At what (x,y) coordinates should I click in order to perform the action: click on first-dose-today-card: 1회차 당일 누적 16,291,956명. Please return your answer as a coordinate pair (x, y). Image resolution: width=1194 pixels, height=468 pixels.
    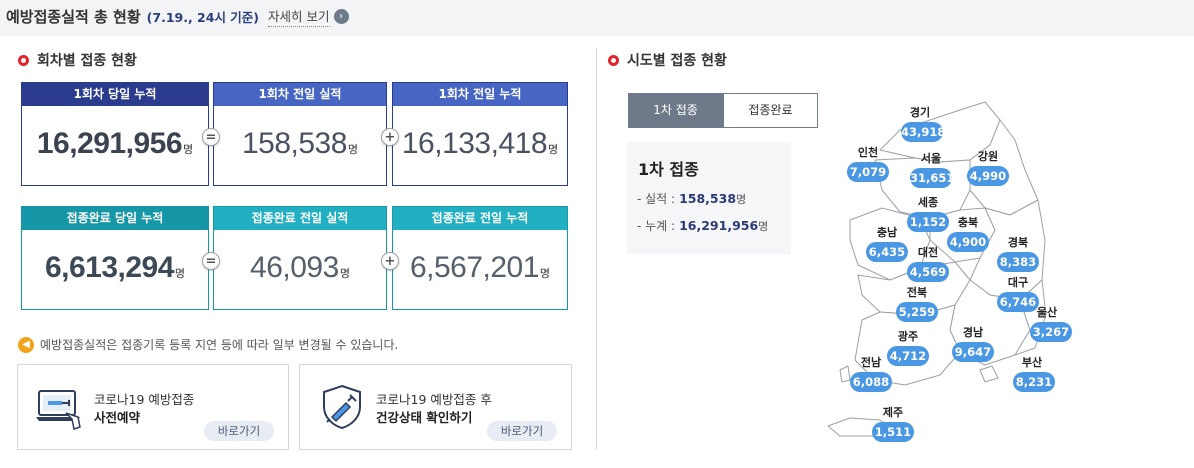
    Looking at the image, I should click on (115, 134).